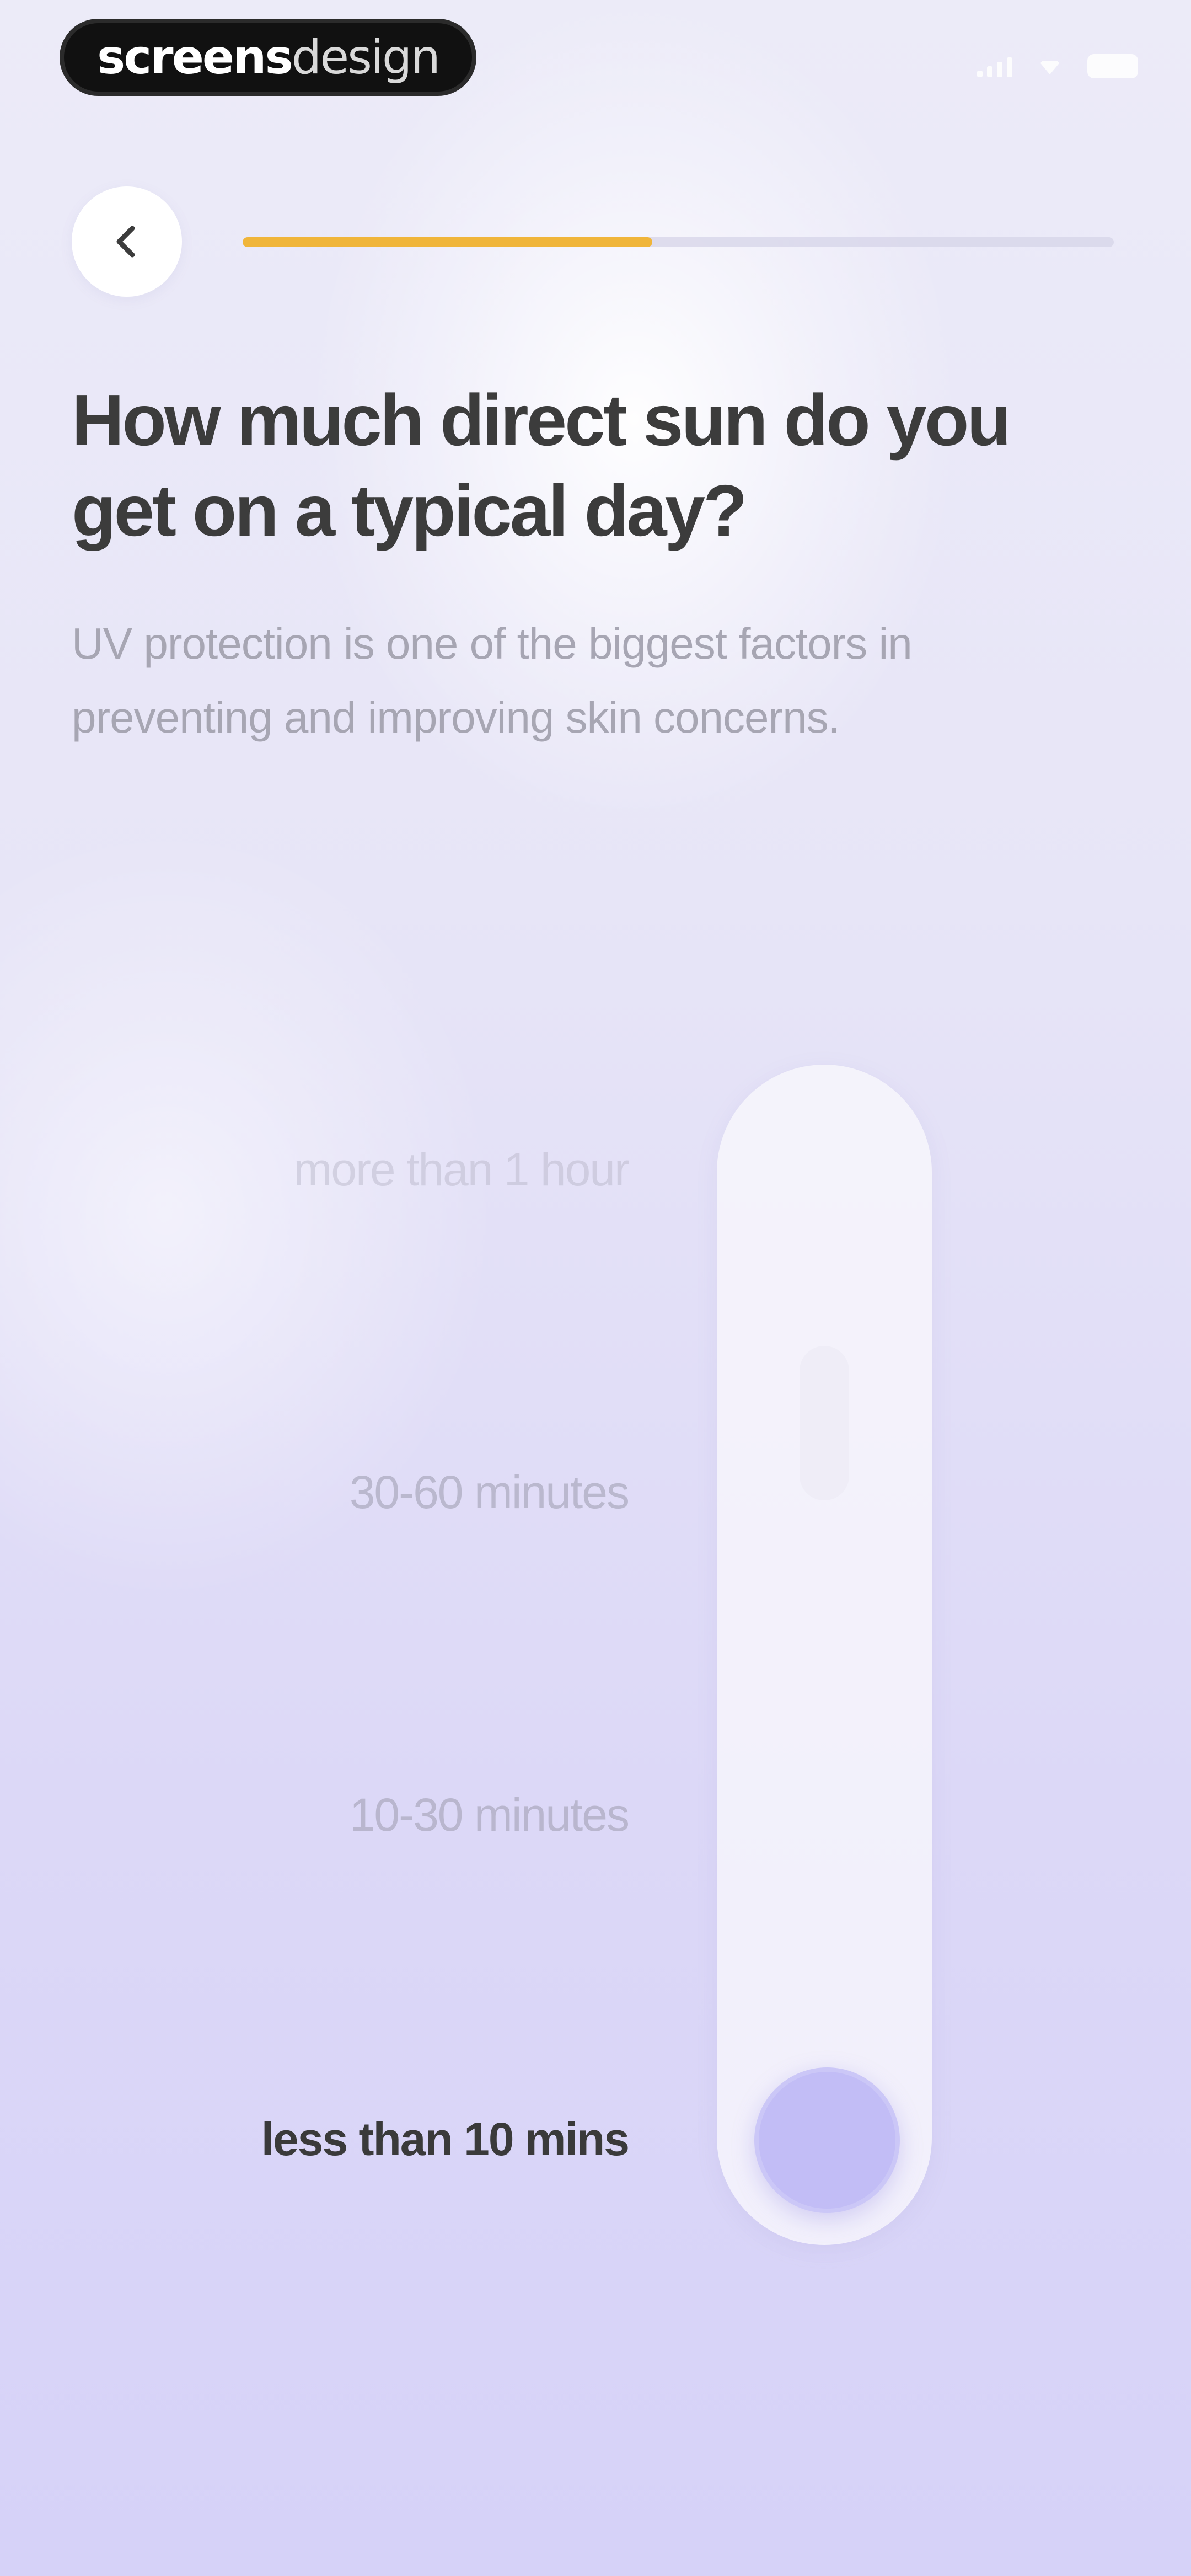  Describe the element at coordinates (995, 66) in the screenshot. I see `signal-icon` at that location.